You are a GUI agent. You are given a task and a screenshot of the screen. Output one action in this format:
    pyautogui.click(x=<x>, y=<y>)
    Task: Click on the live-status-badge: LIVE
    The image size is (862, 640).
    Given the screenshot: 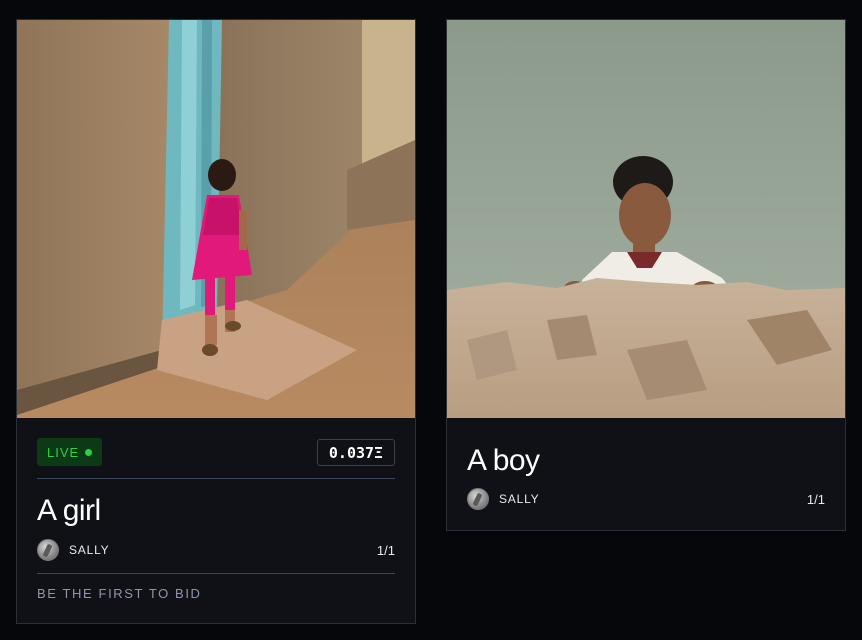 What is the action you would take?
    pyautogui.click(x=70, y=452)
    